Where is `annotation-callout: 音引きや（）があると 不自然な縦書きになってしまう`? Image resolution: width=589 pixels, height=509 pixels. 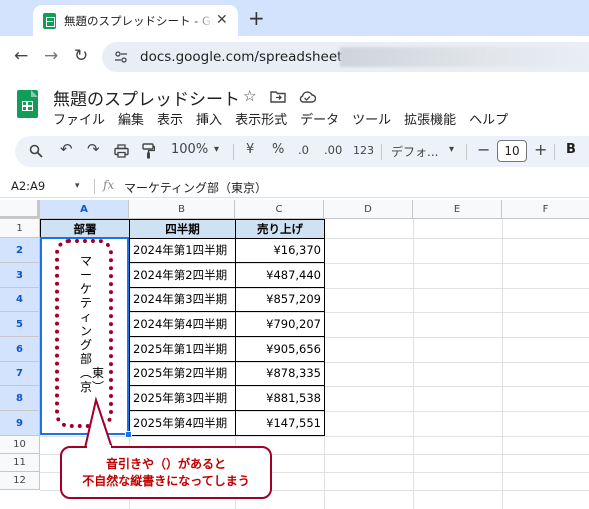
annotation-callout: 音引きや（）があると 不自然な縦書きになってしまう is located at coordinates (166, 472).